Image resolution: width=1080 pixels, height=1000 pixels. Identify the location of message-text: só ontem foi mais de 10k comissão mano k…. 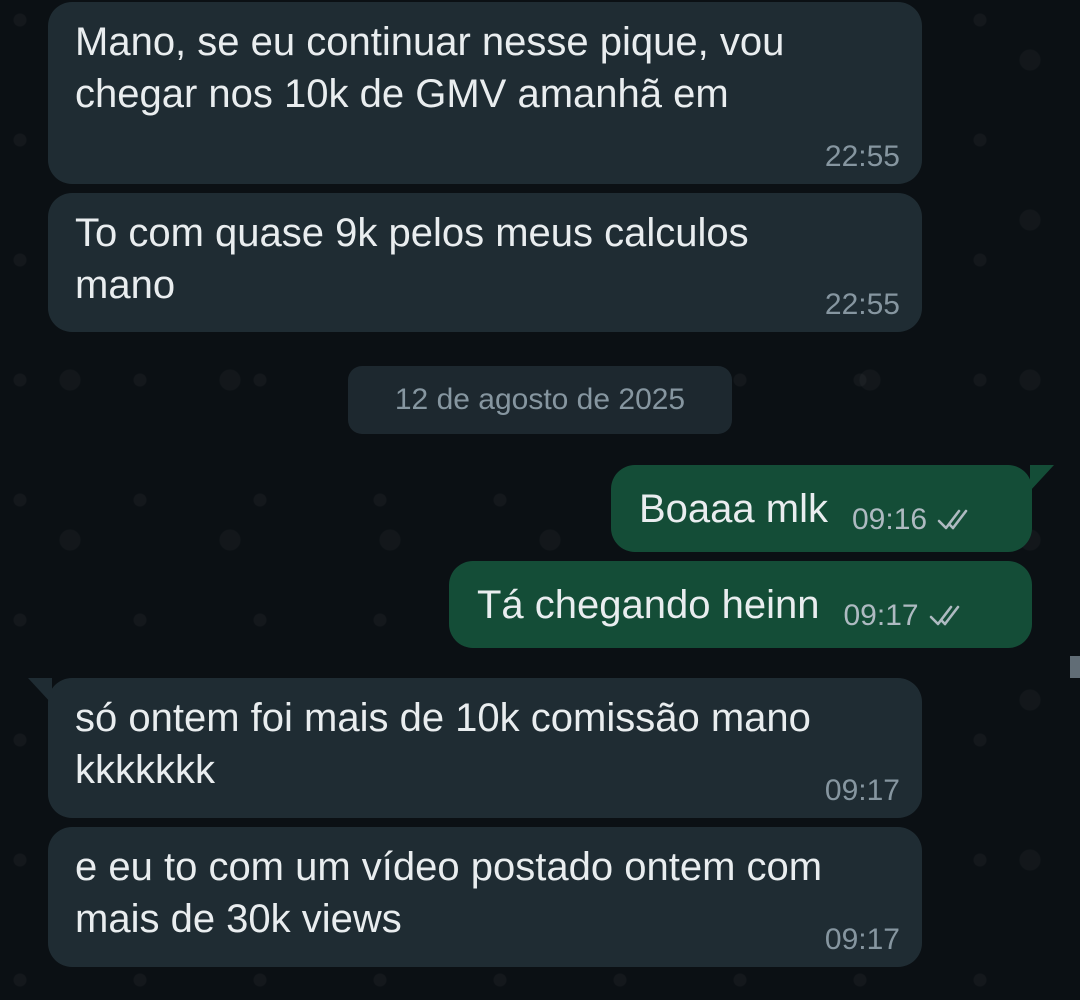
(443, 744).